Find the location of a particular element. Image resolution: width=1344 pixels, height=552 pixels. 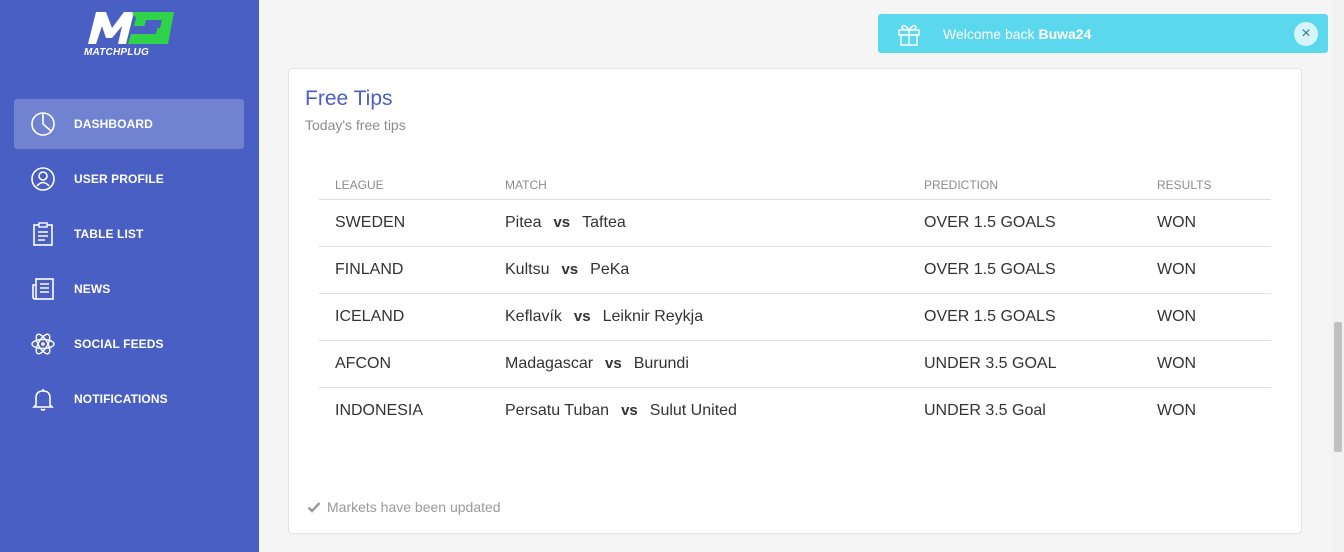

home-team: Persatu Tuban is located at coordinates (557, 410).